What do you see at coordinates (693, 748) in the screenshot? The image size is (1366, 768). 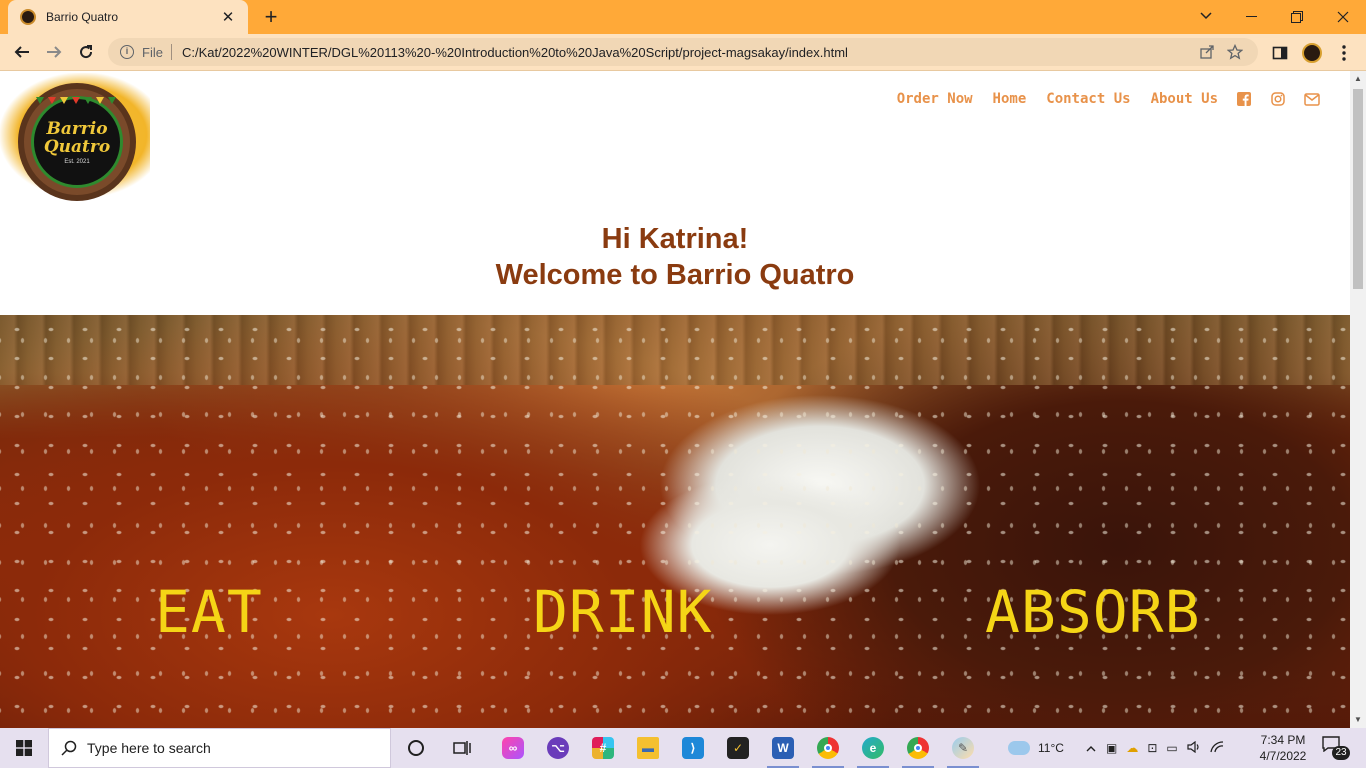 I see `vscode-app-icon: ⟩` at bounding box center [693, 748].